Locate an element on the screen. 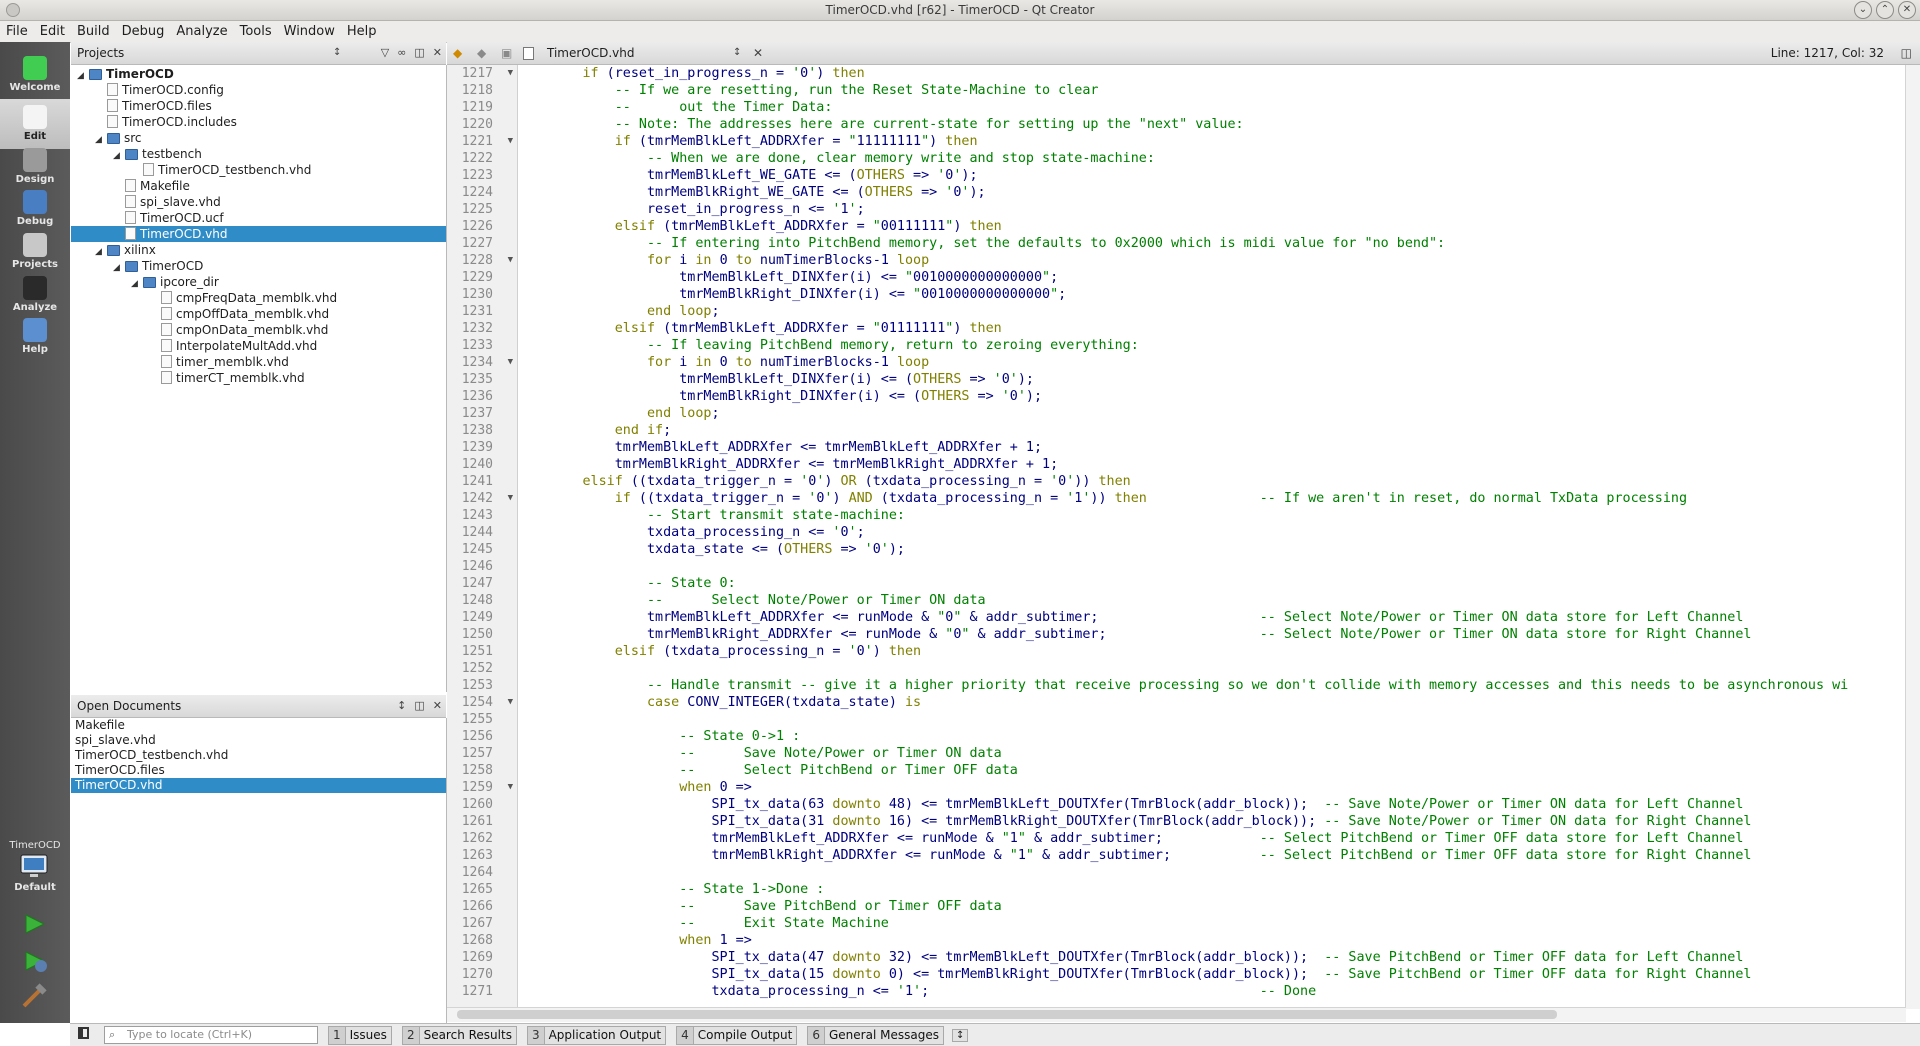 The height and width of the screenshot is (1046, 1920). menu-window: Window is located at coordinates (309, 31).